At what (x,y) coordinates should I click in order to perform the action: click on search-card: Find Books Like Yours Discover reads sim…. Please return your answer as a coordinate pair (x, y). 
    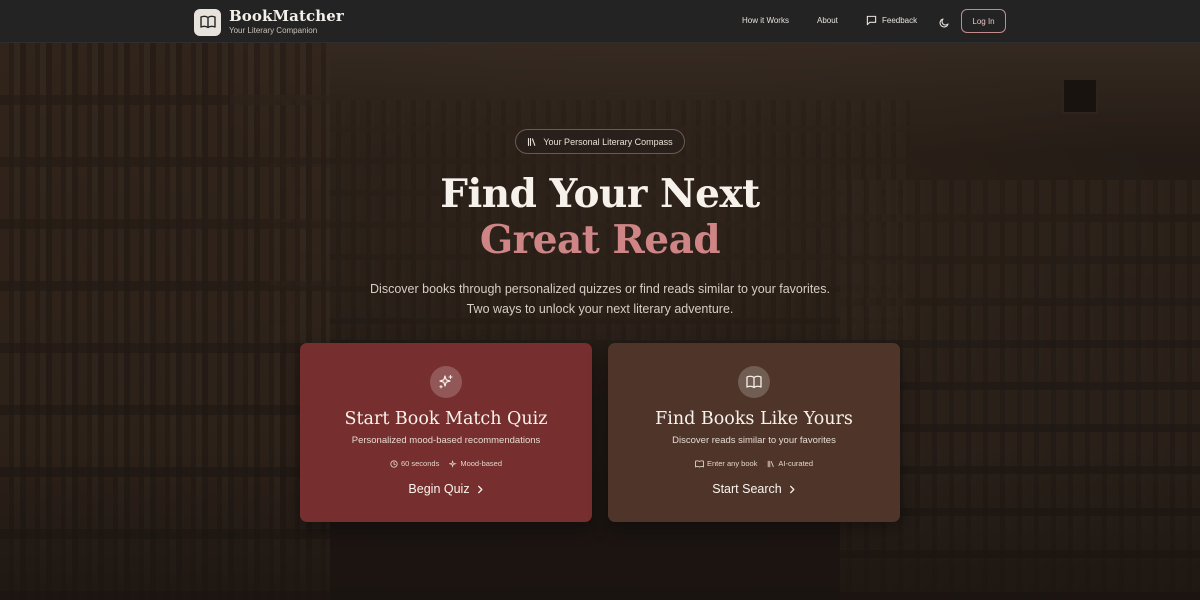
    Looking at the image, I should click on (754, 432).